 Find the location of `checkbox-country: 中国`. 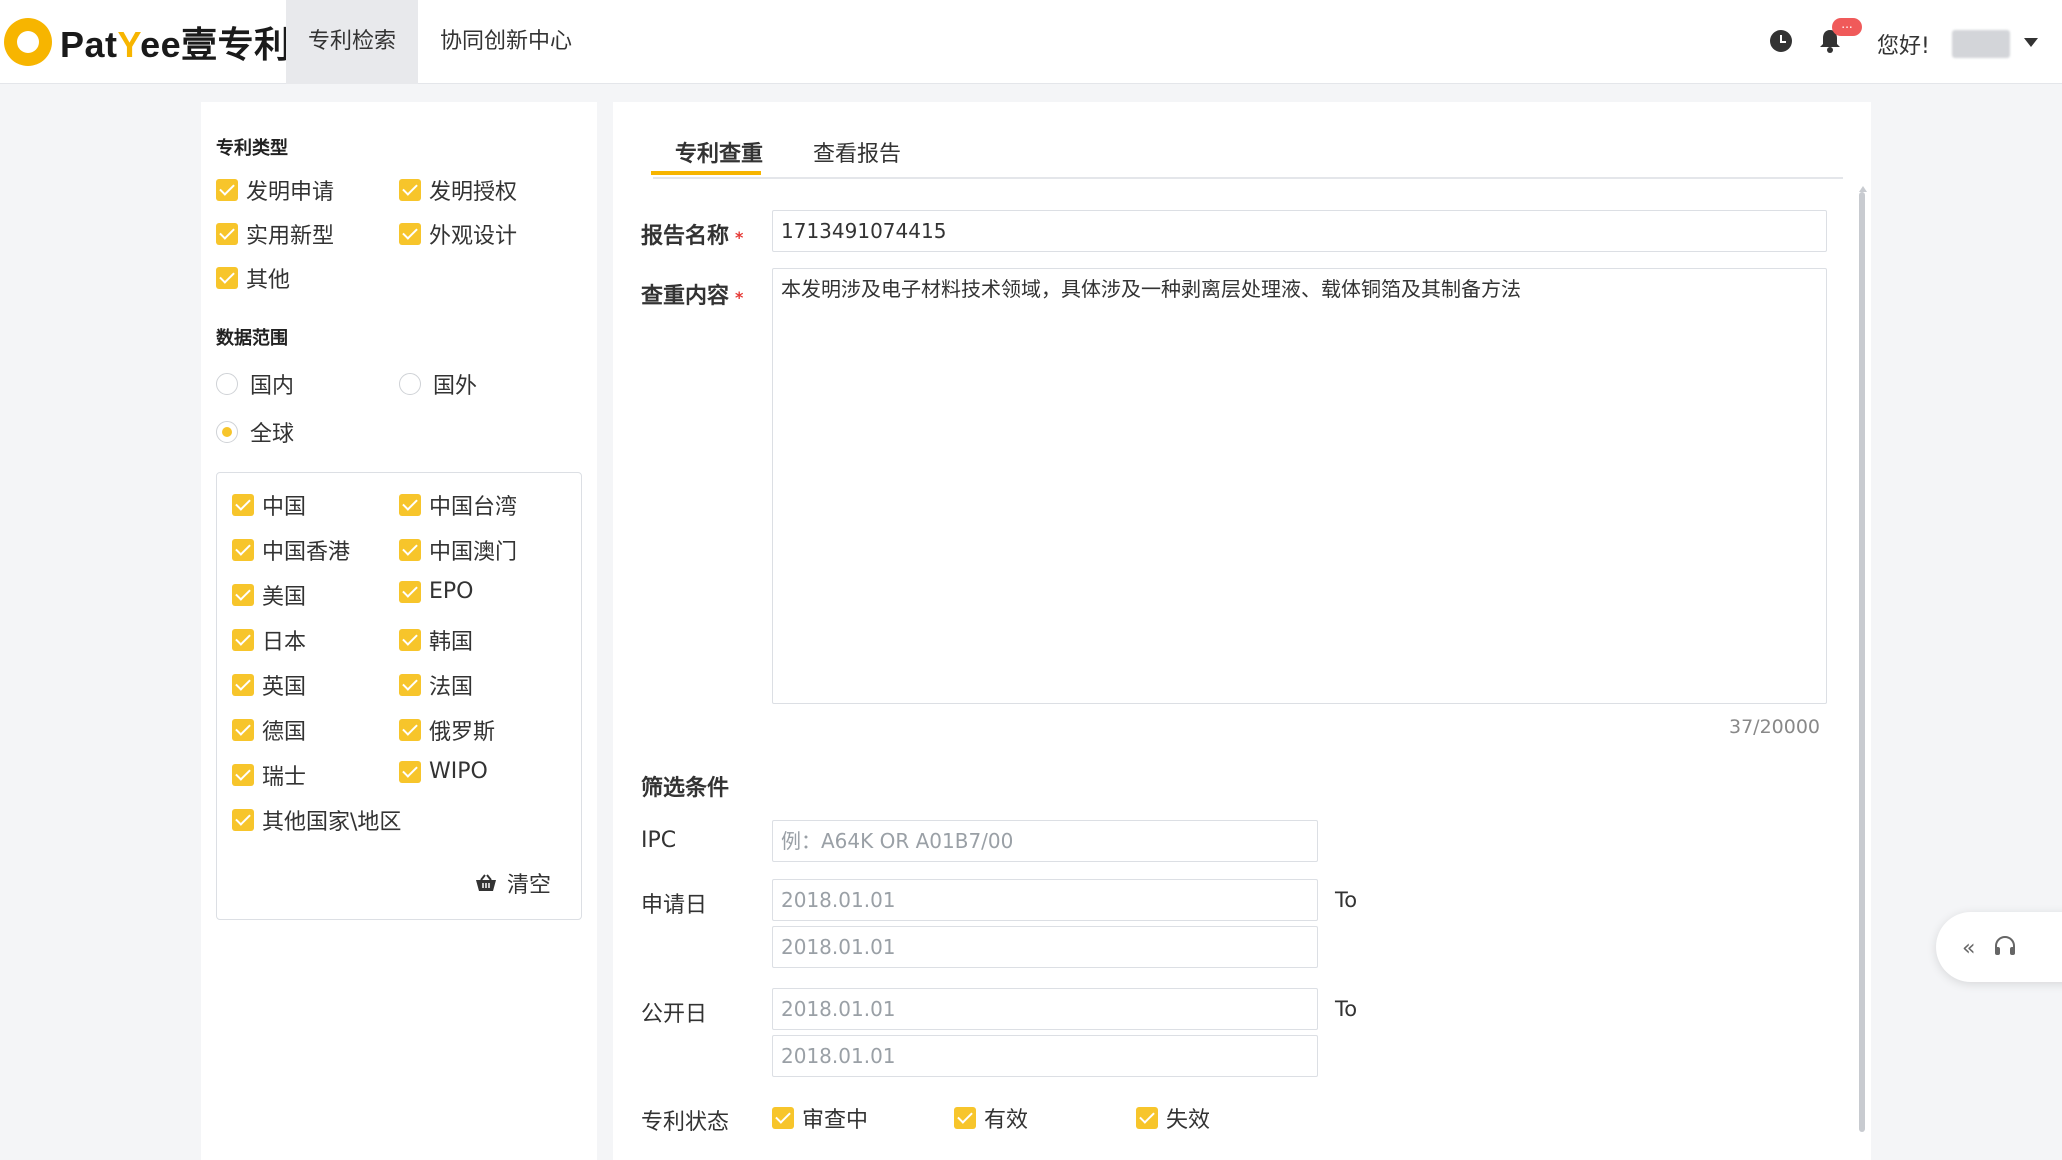

checkbox-country: 中国 is located at coordinates (269, 505).